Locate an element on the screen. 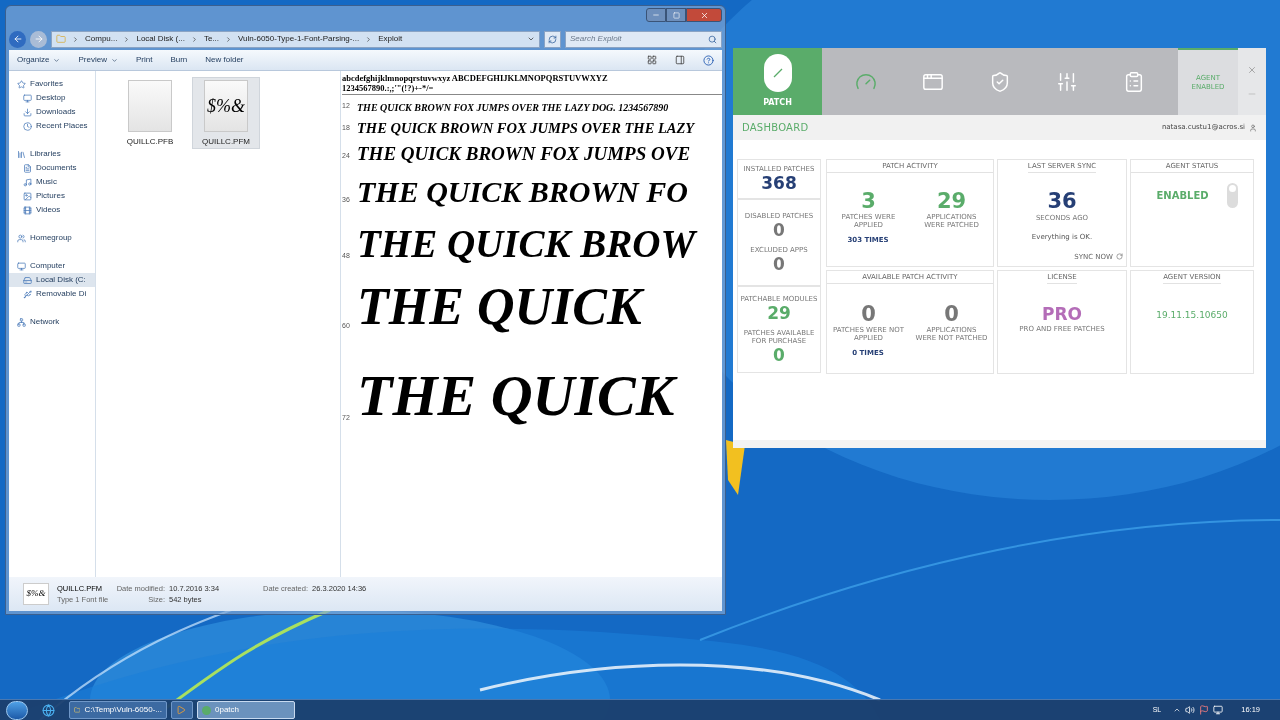 The image size is (1280, 720). forward-button is located at coordinates (38, 39).